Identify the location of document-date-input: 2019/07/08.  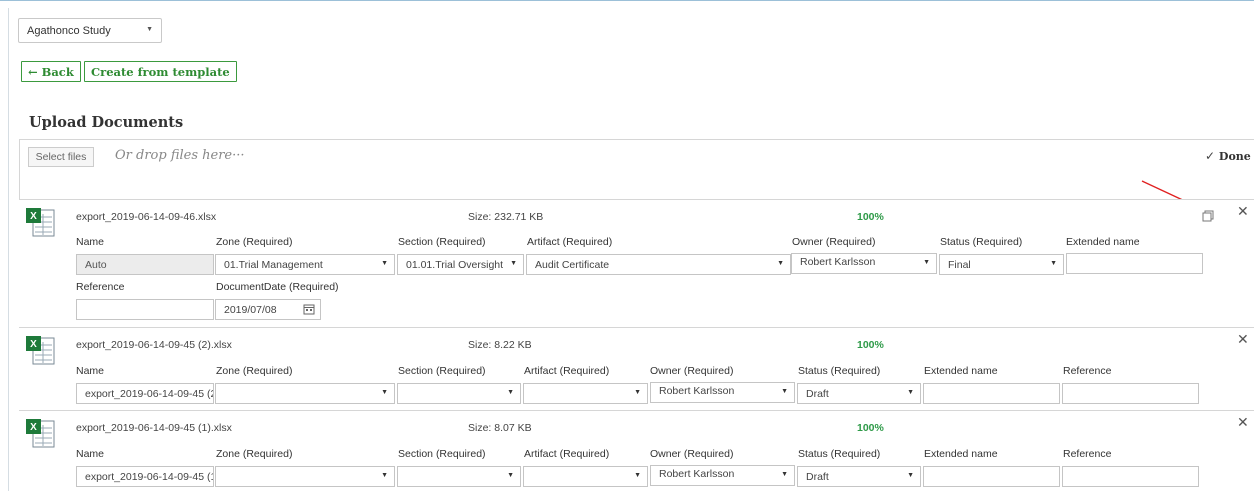
(268, 309).